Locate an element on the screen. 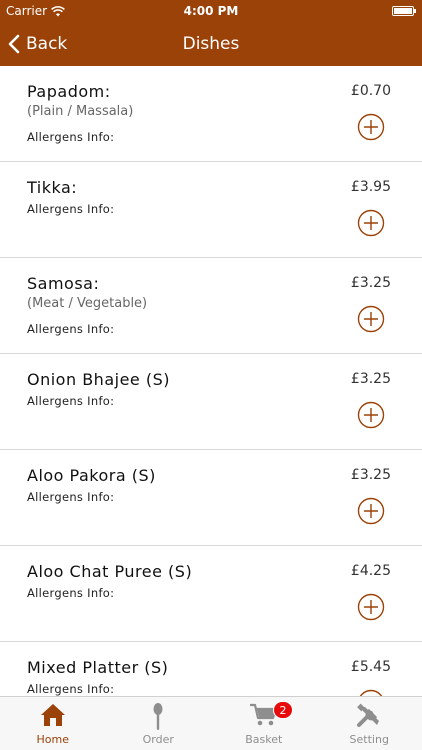 This screenshot has height=750, width=422. battery-fill is located at coordinates (403, 11).